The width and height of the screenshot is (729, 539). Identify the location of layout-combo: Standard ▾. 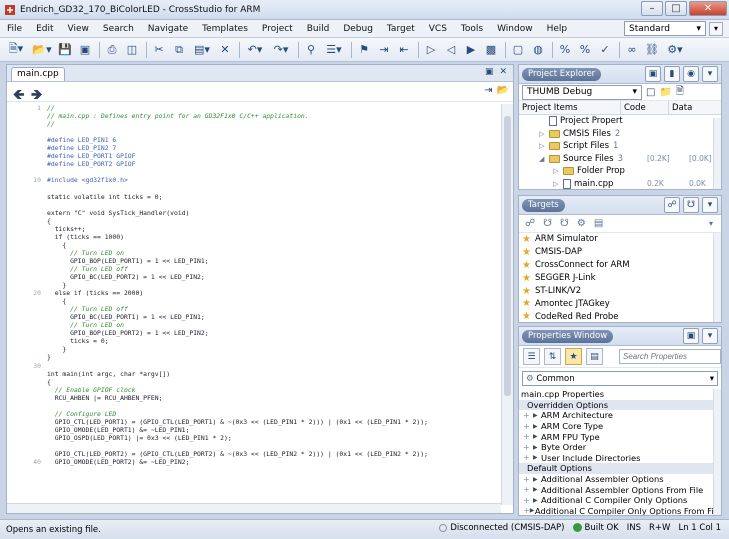
(665, 28).